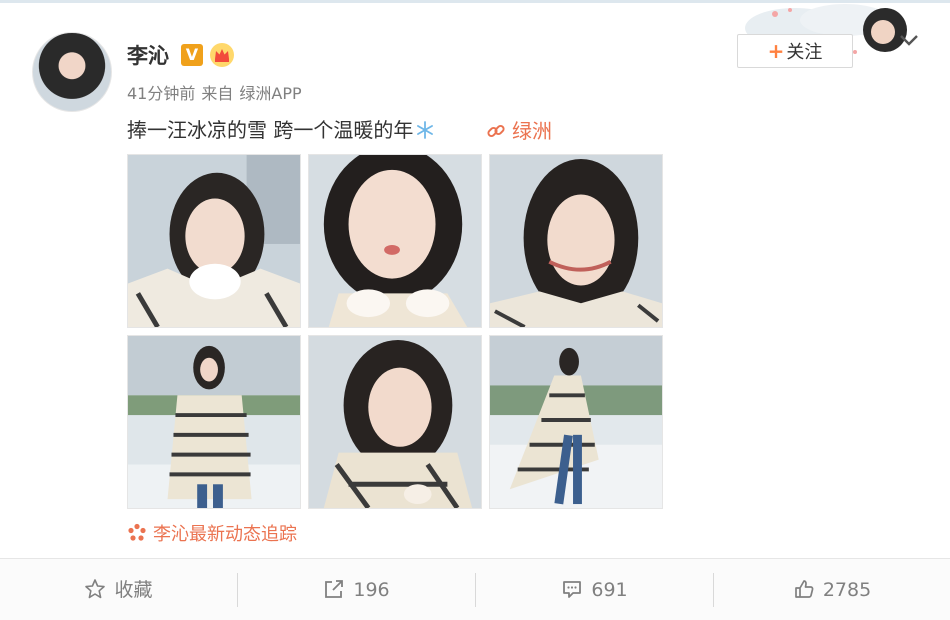 The width and height of the screenshot is (950, 620). I want to click on link-label: 绿洲, so click(532, 131).